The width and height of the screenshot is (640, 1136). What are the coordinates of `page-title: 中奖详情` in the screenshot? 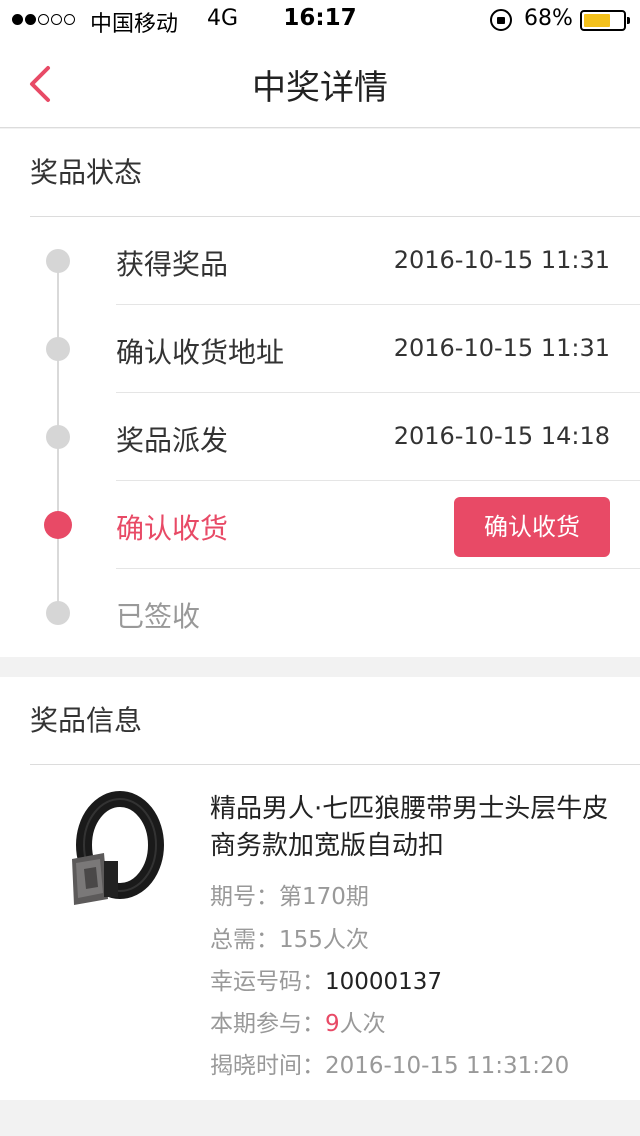 It's located at (320, 88).